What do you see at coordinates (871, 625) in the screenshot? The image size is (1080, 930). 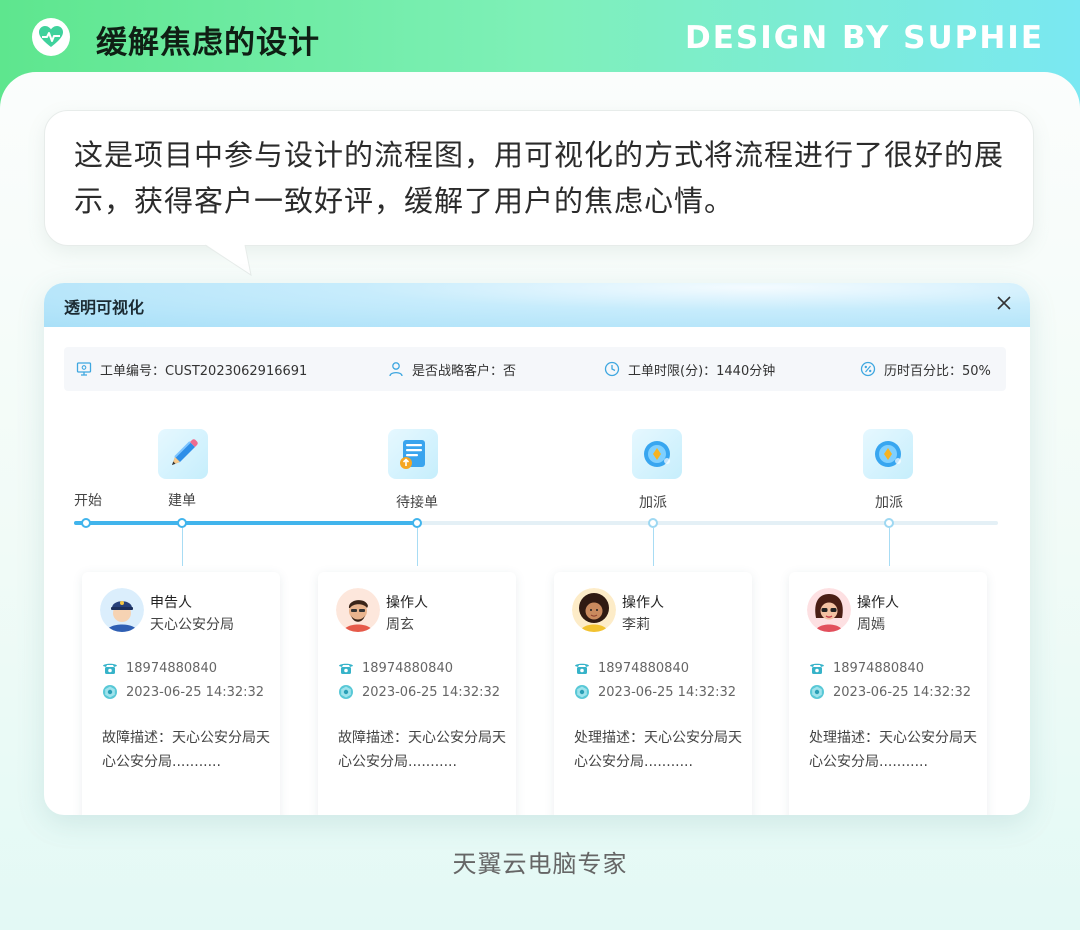 I see `card-person: 周嫣` at bounding box center [871, 625].